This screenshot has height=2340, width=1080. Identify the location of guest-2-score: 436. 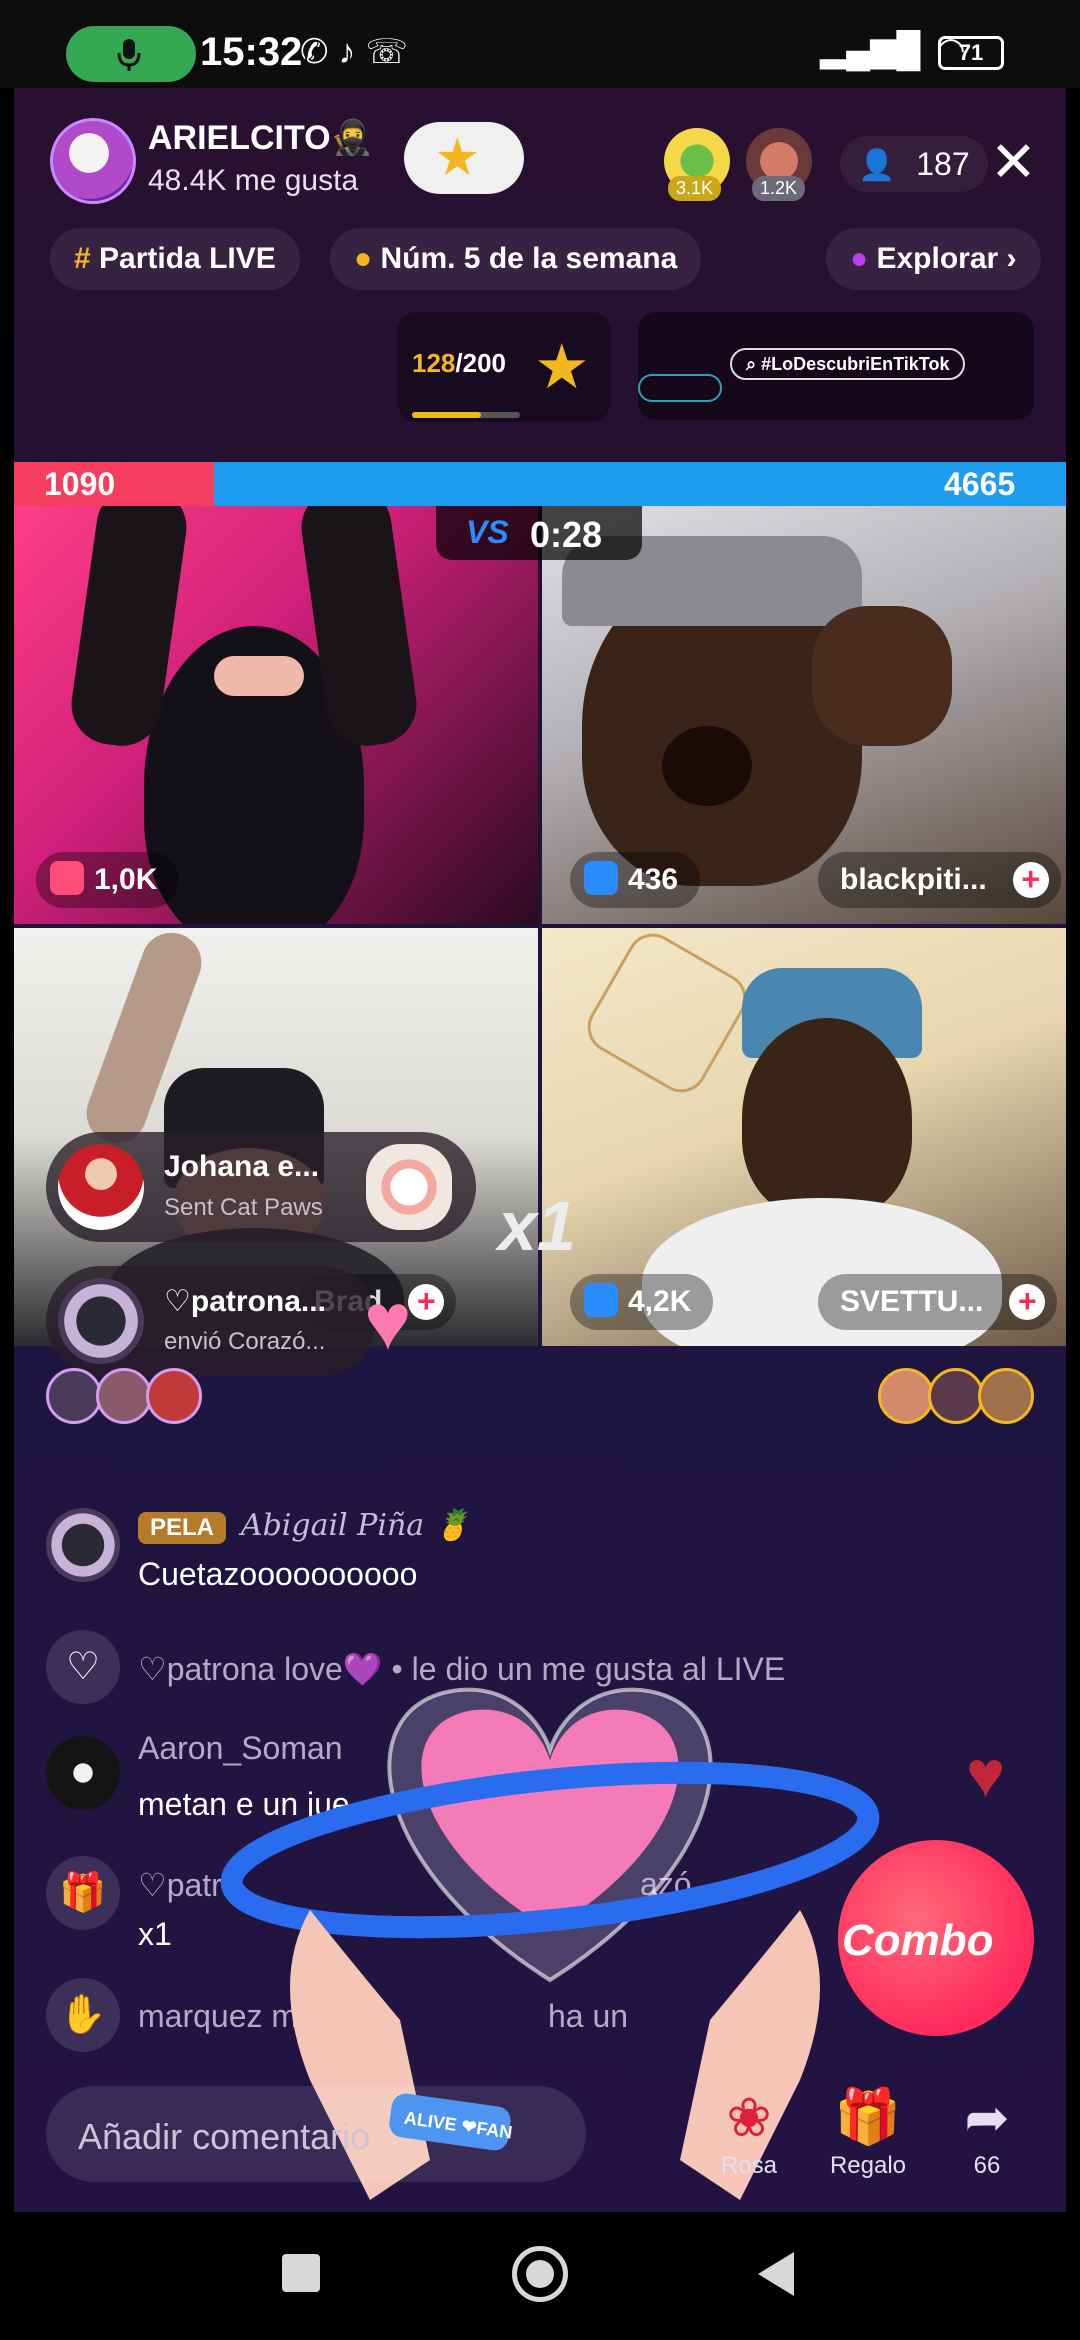
(635, 880).